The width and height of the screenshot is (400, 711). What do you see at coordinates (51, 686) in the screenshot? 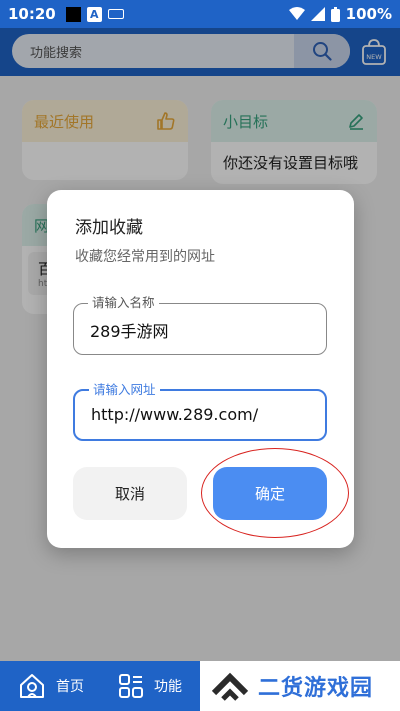
I see `nav-home: 首页` at bounding box center [51, 686].